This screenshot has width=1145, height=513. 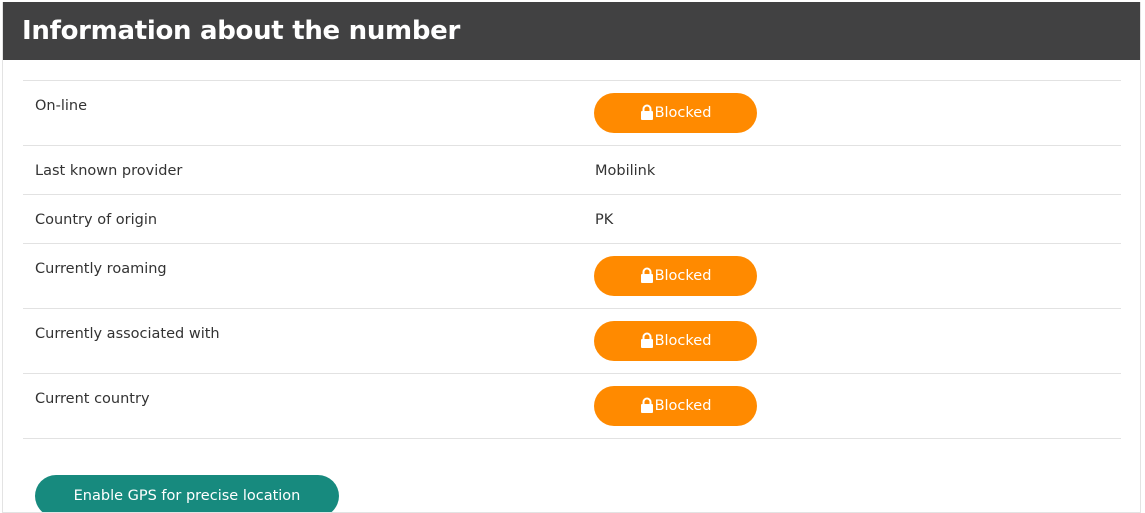 I want to click on table-row-roaming: Currently roaming Blocked, so click(x=572, y=276).